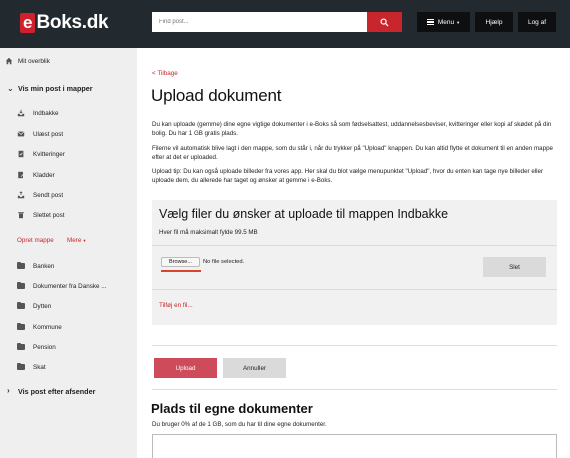  I want to click on sidebar-item-label: Slettet post, so click(49, 215).